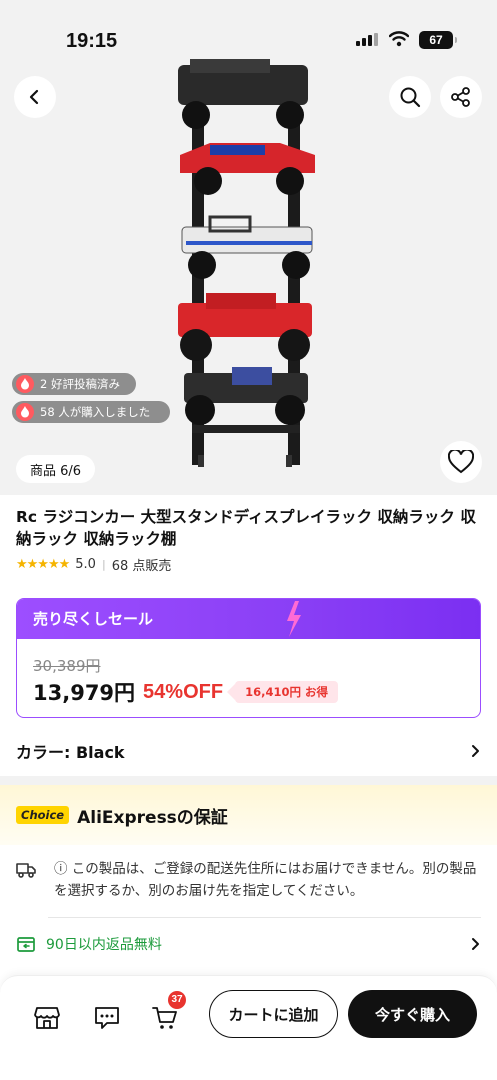 This screenshot has height=1080, width=497. Describe the element at coordinates (26, 870) in the screenshot. I see `truck-icon` at that location.